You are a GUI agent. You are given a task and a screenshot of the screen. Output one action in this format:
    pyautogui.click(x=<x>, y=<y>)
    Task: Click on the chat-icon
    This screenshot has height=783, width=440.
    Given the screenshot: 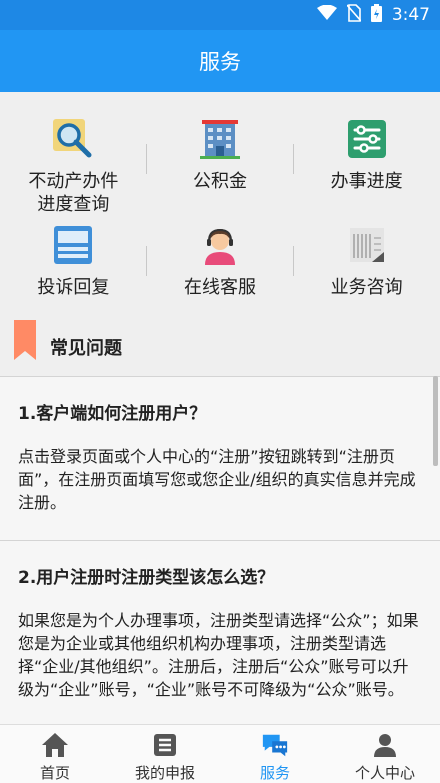 What is the action you would take?
    pyautogui.click(x=275, y=745)
    